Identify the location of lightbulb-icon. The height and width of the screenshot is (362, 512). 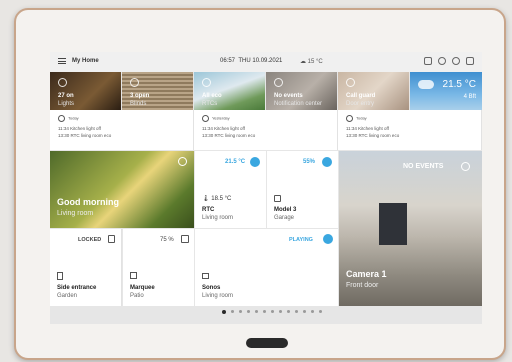
(62, 82).